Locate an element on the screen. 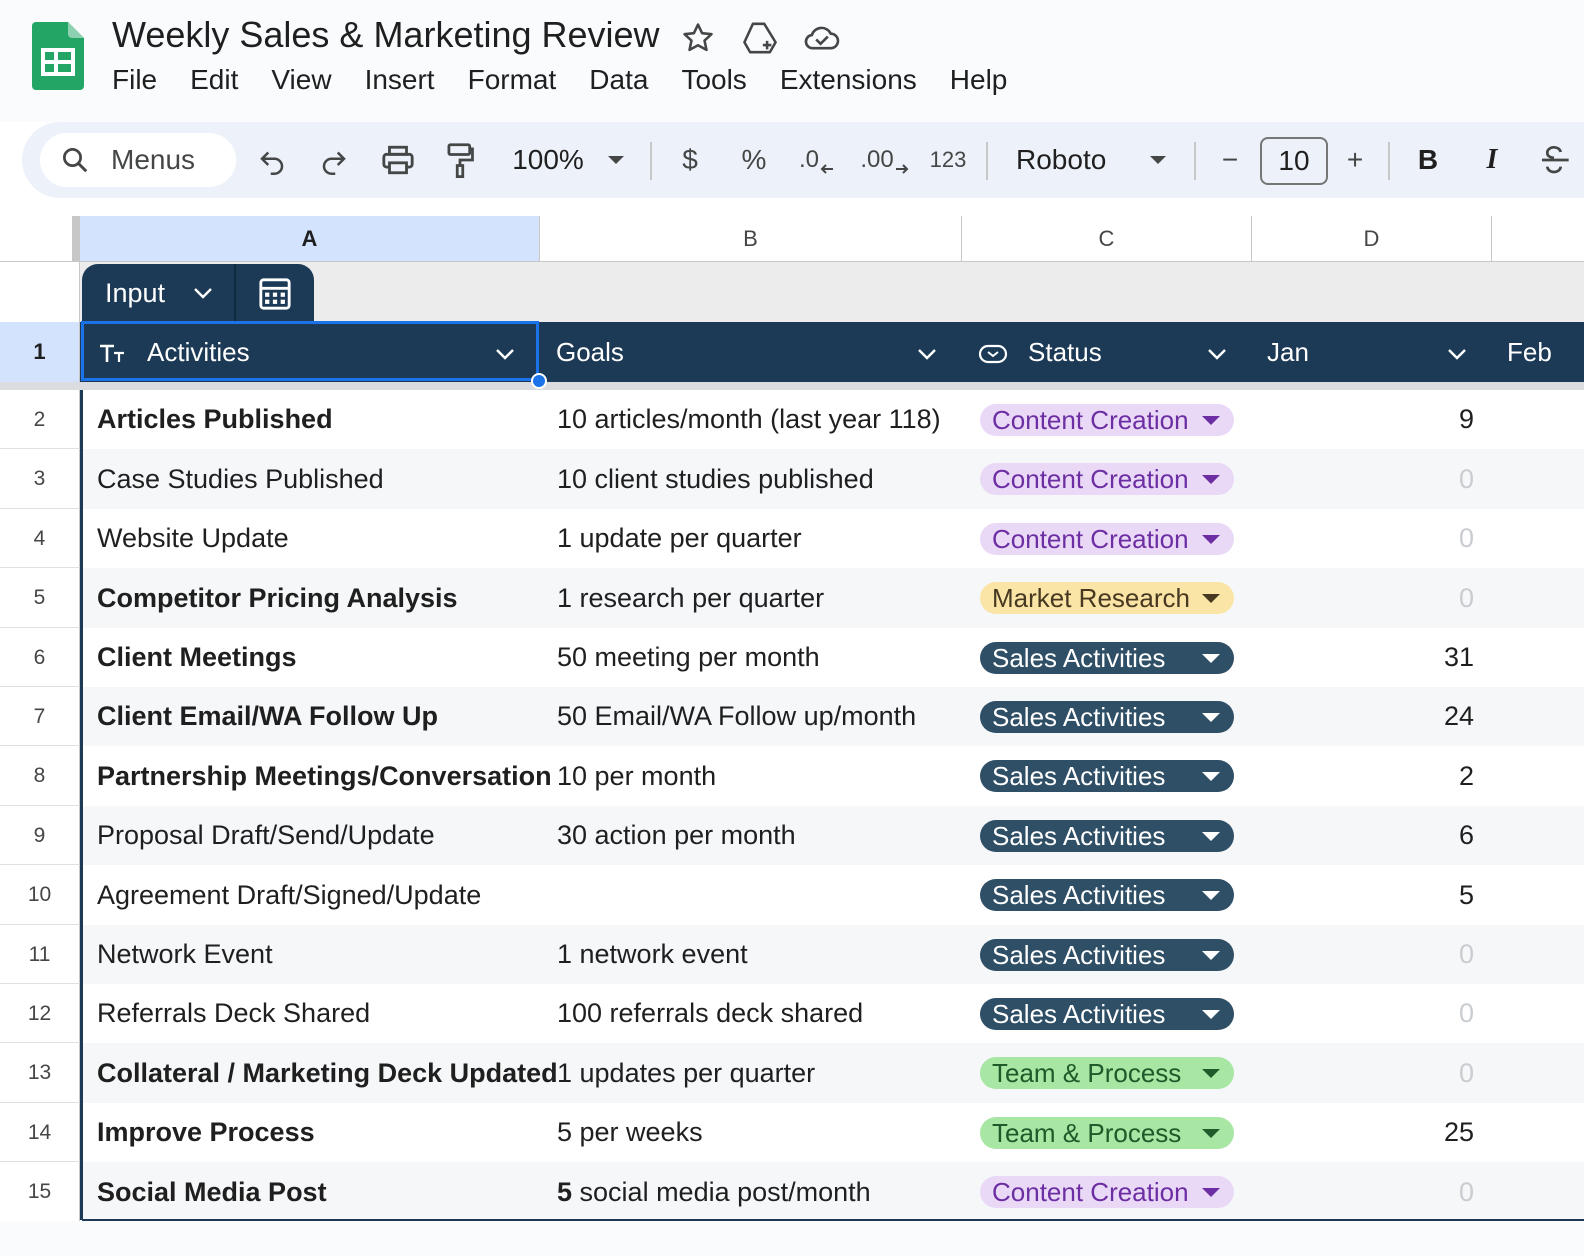 This screenshot has height=1256, width=1584. zoom-chevron-down-icon is located at coordinates (616, 160).